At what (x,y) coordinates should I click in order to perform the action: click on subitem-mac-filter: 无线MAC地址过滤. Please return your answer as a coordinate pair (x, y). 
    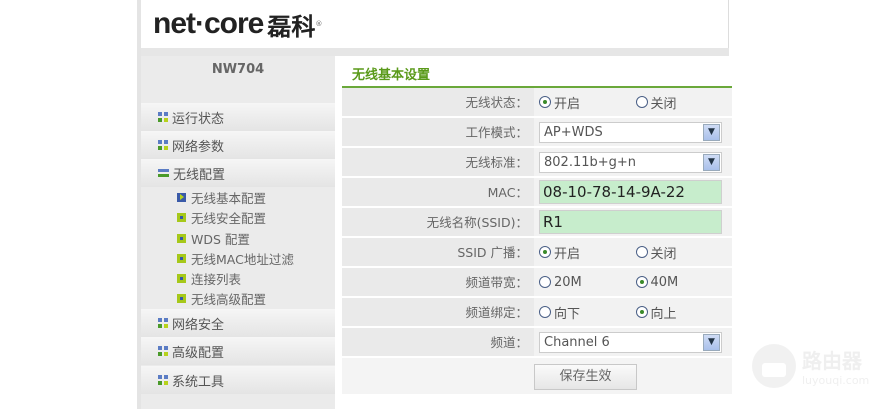
    Looking at the image, I should click on (235, 258).